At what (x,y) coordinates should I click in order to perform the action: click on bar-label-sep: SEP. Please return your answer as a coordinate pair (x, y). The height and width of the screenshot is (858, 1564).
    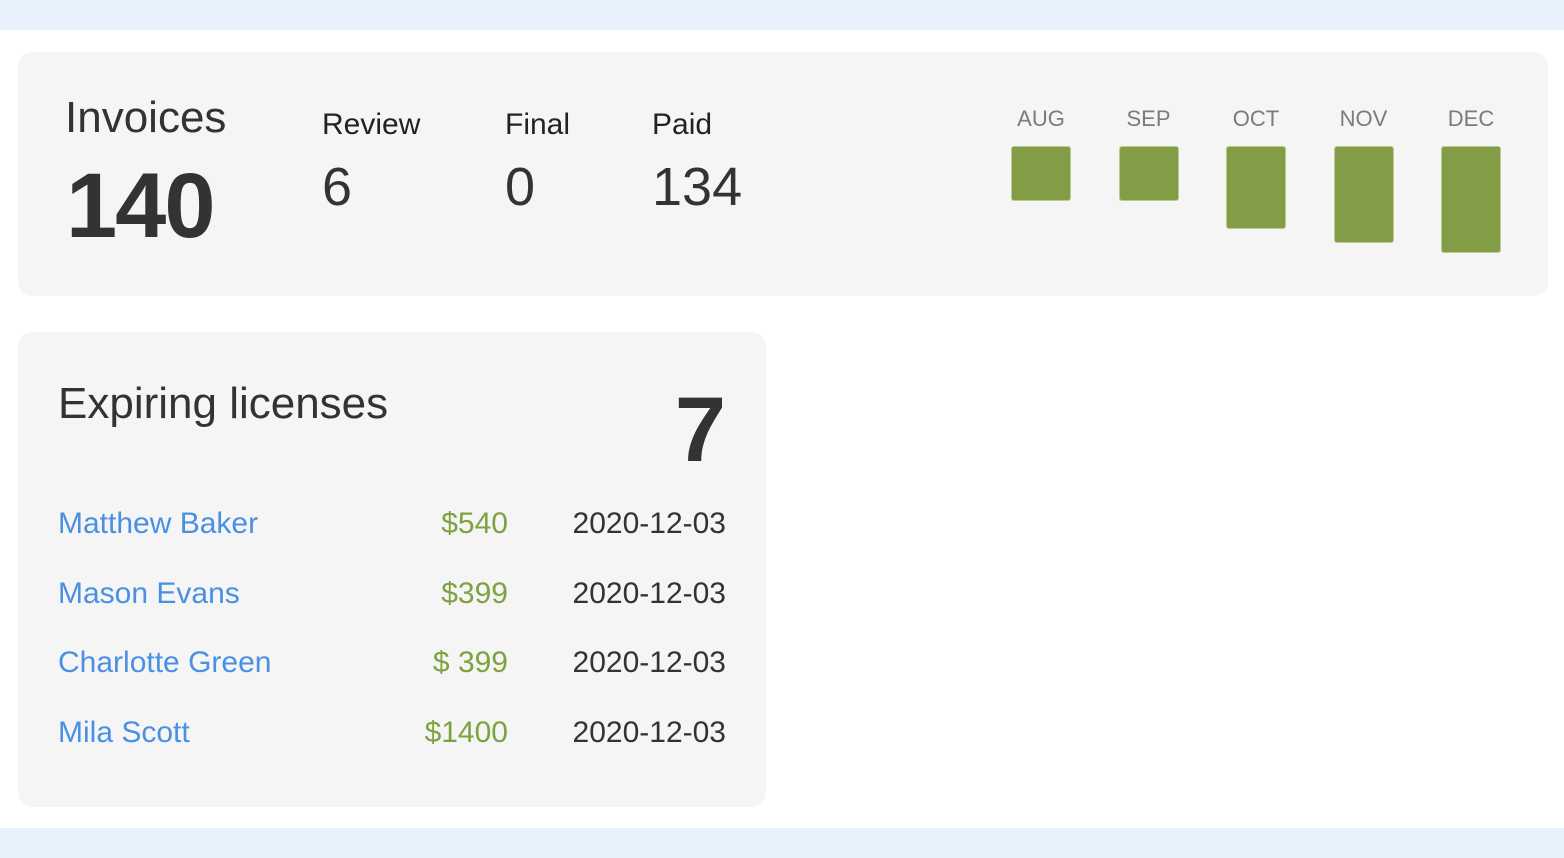
    Looking at the image, I should click on (1148, 118).